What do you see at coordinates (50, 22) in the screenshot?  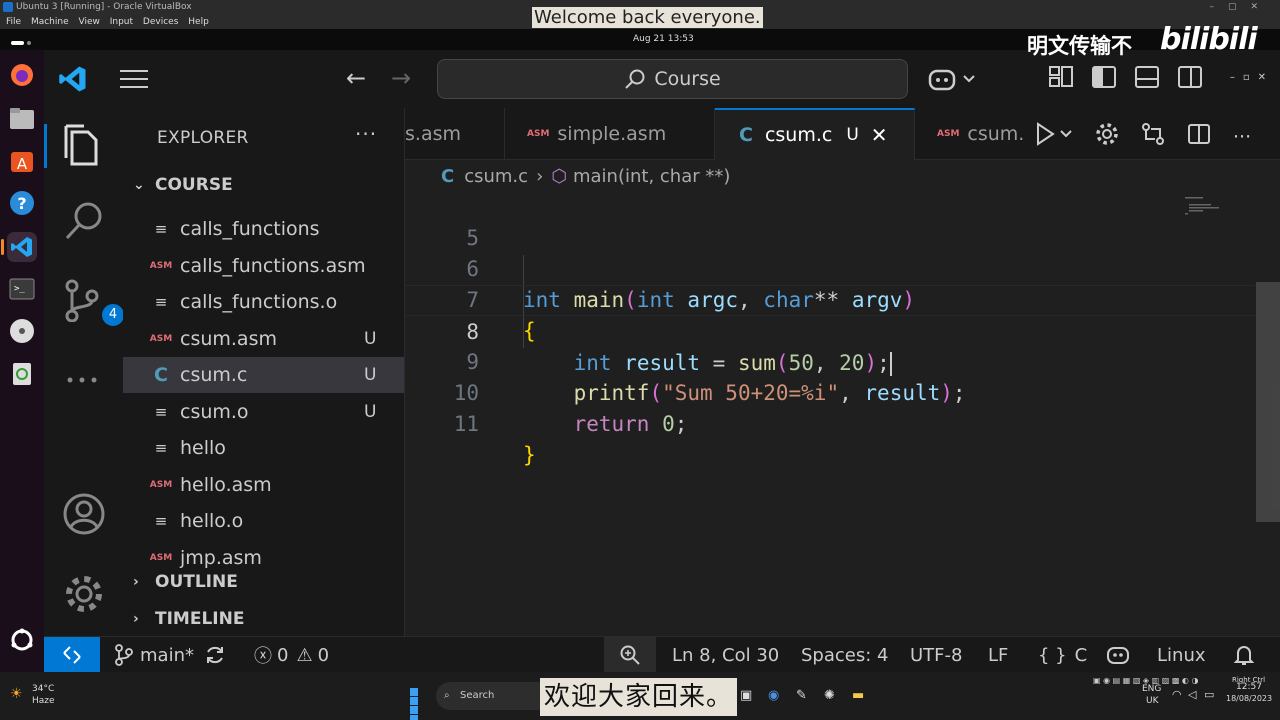 I see `vbox-menu-machine: Machine` at bounding box center [50, 22].